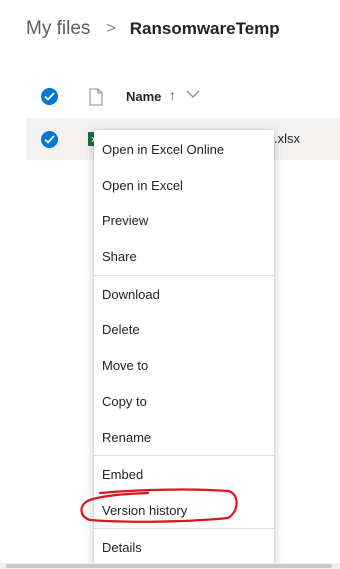 Image resolution: width=340 pixels, height=569 pixels. What do you see at coordinates (184, 294) in the screenshot?
I see `menu-item-download: Download` at bounding box center [184, 294].